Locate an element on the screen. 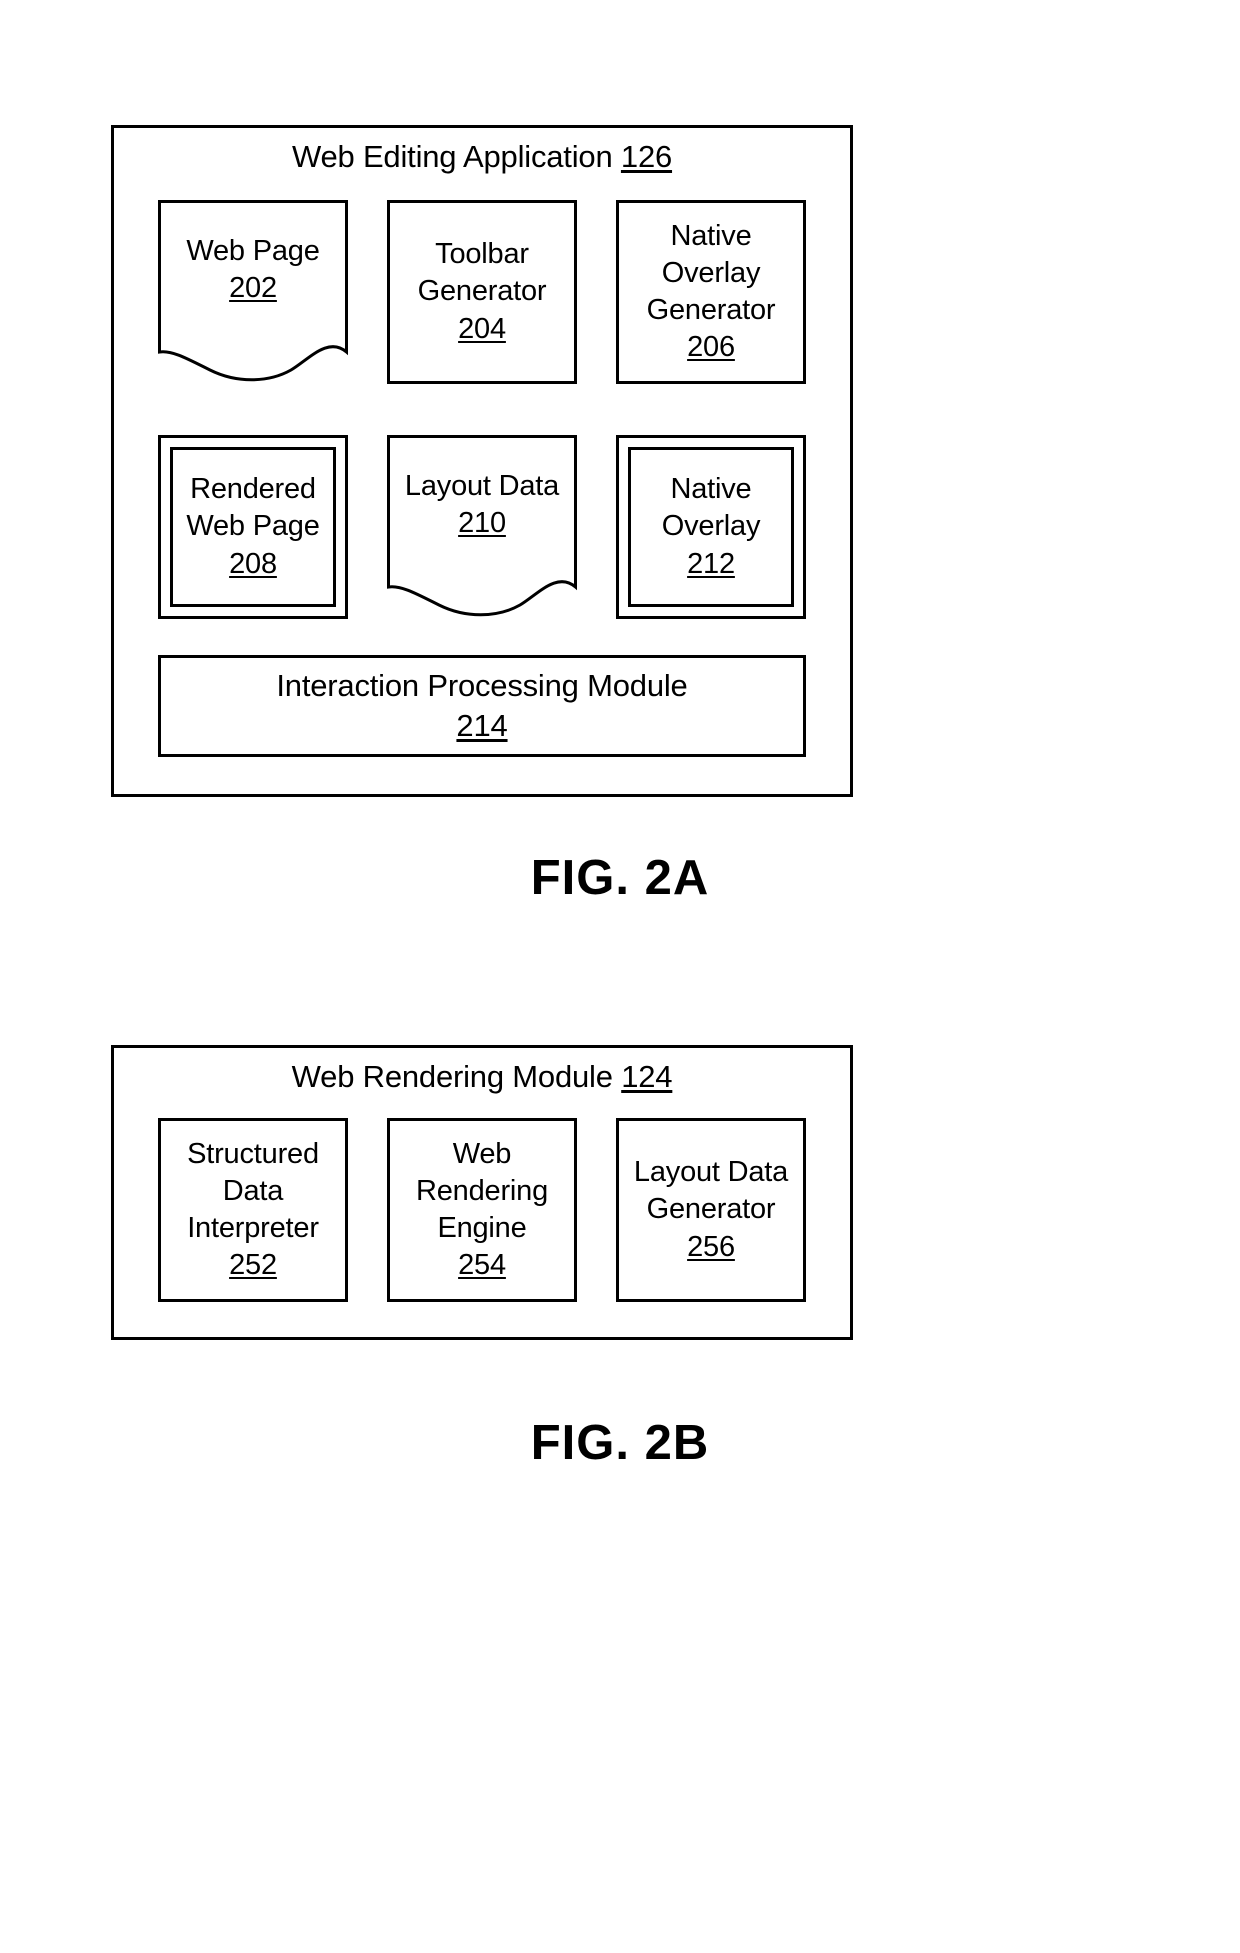 The width and height of the screenshot is (1240, 1953). native-overlay-ref: 212 is located at coordinates (711, 563).